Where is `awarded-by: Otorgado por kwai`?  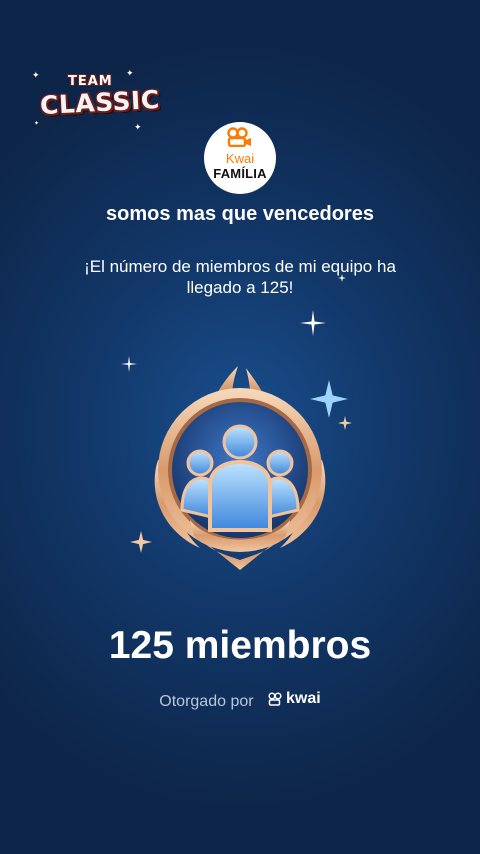
awarded-by: Otorgado por kwai is located at coordinates (240, 700).